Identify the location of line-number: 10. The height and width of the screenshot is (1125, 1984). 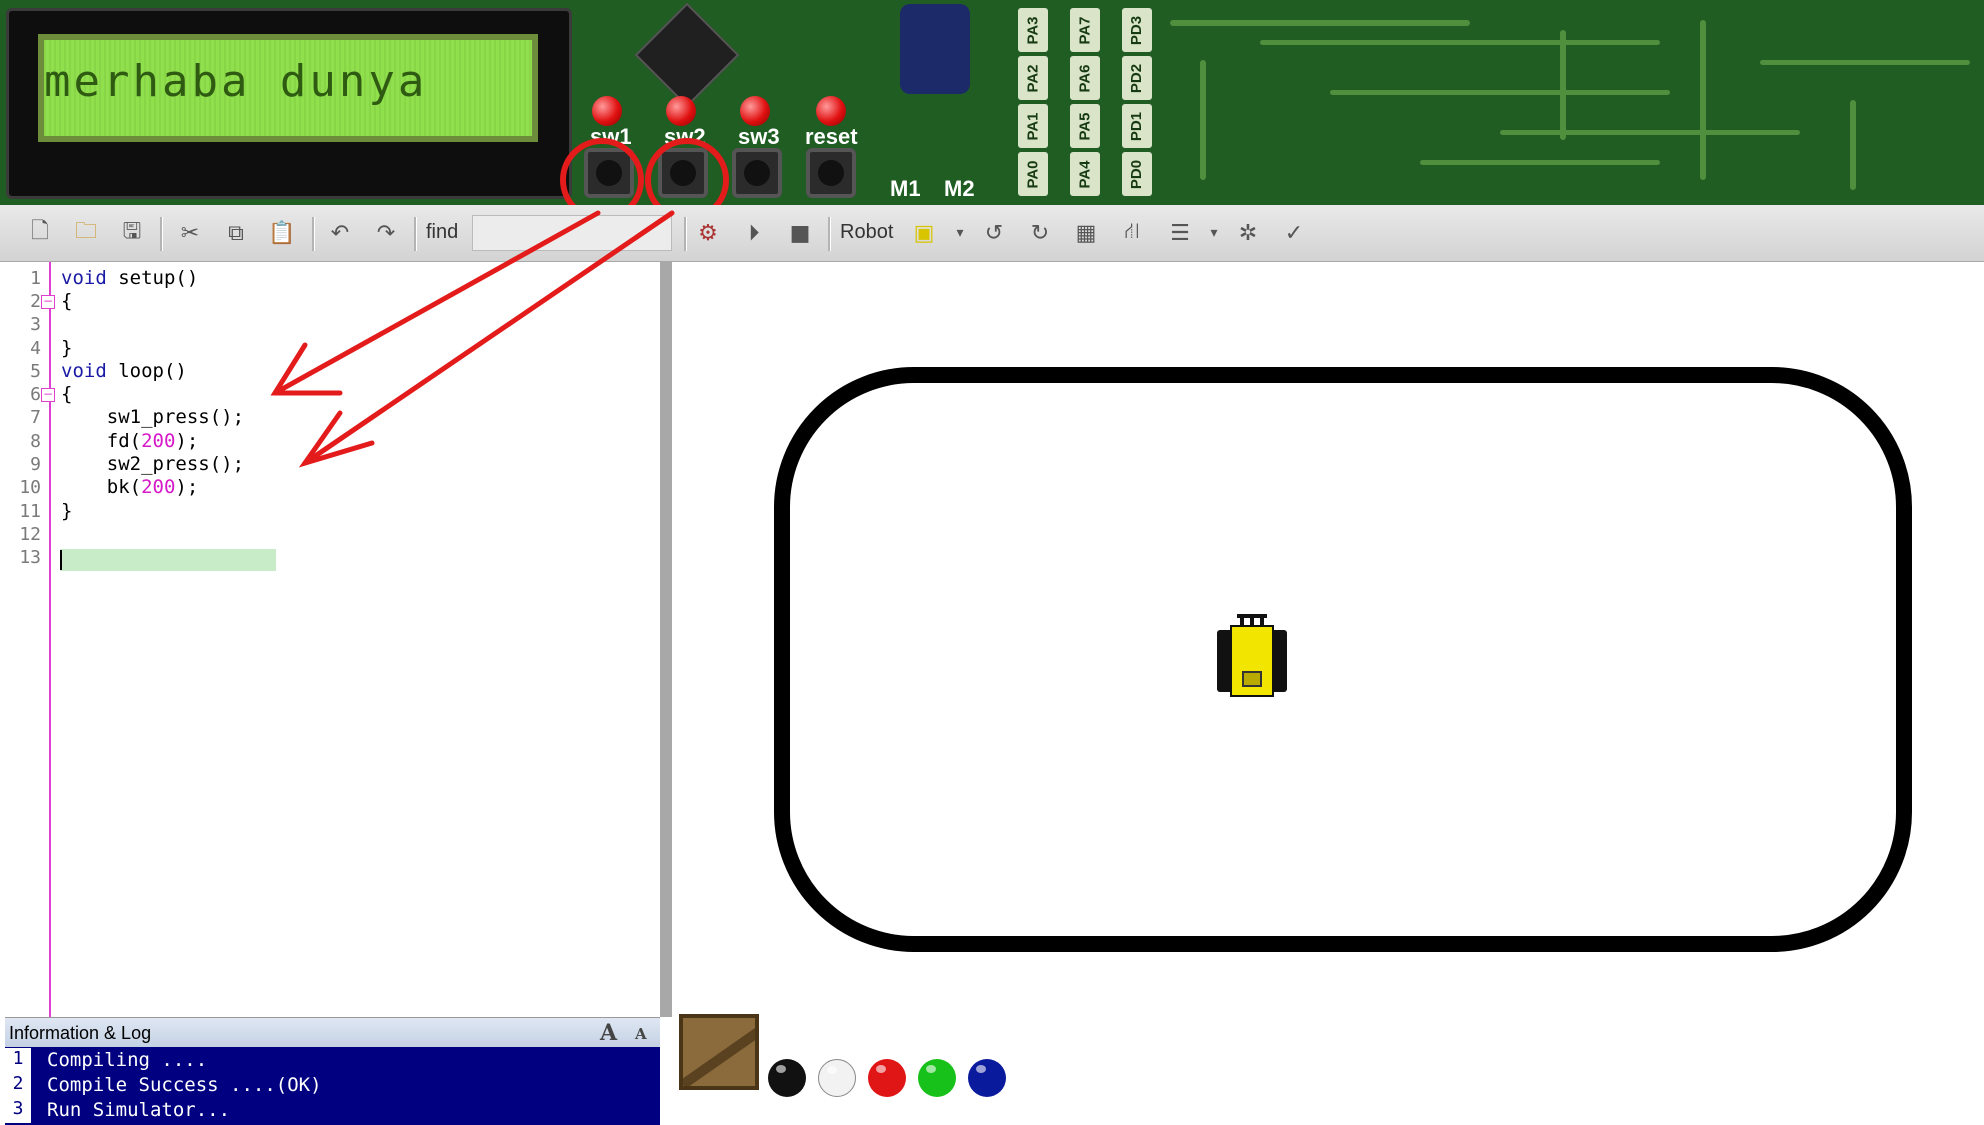
(30, 487).